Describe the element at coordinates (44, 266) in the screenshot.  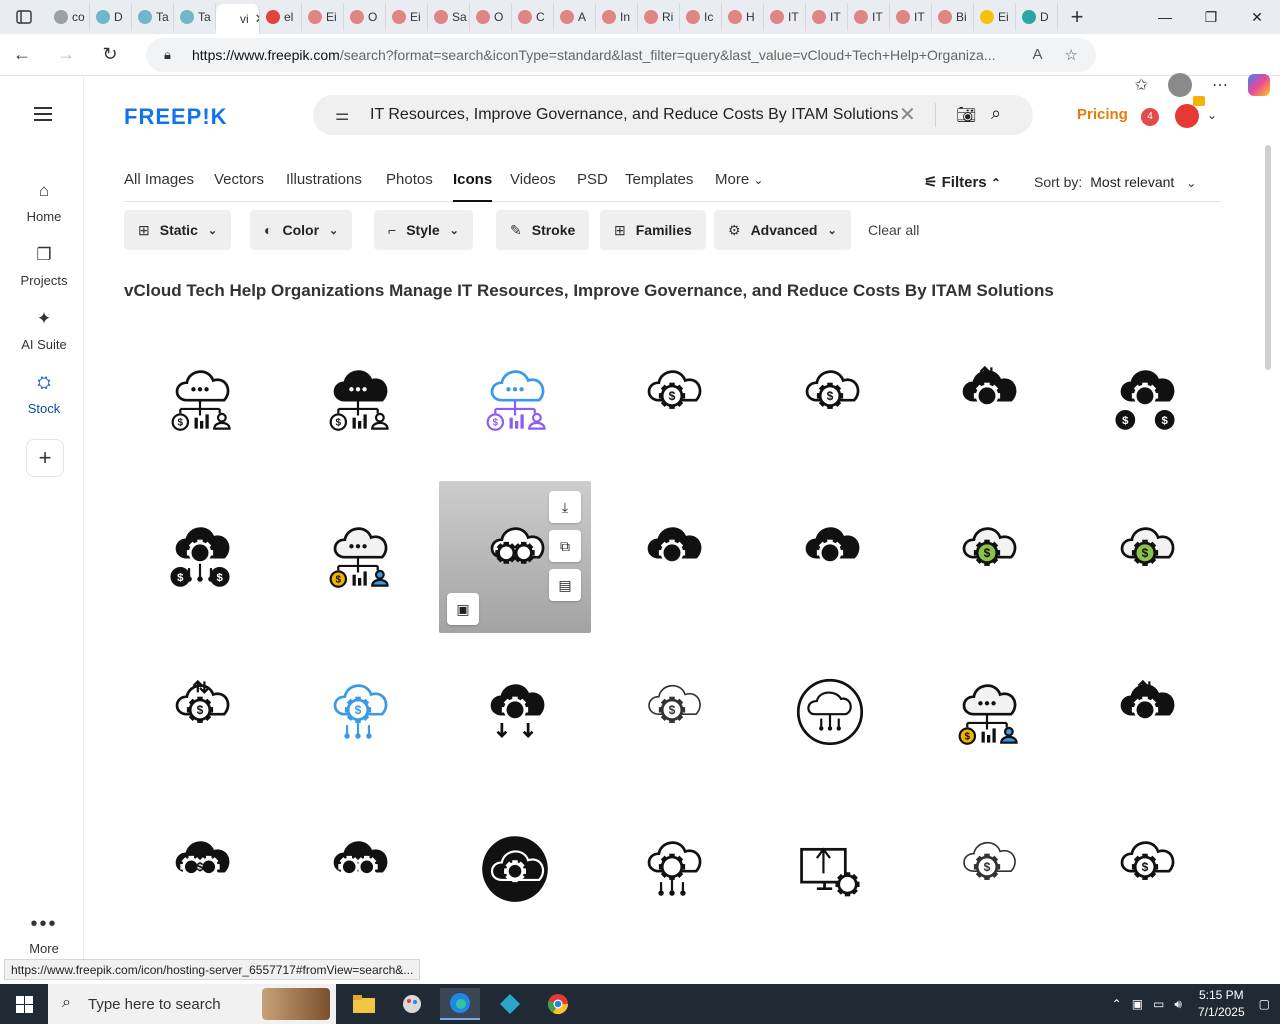
I see `sidebar-item-projects: ❐ Projects` at that location.